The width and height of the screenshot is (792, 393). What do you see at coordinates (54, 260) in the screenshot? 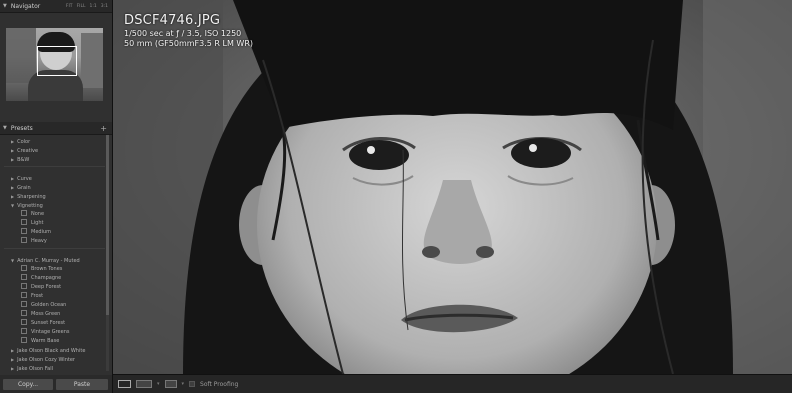
I see `preset-folder-user: ▼ Adrian C. Murray - Muted` at bounding box center [54, 260].